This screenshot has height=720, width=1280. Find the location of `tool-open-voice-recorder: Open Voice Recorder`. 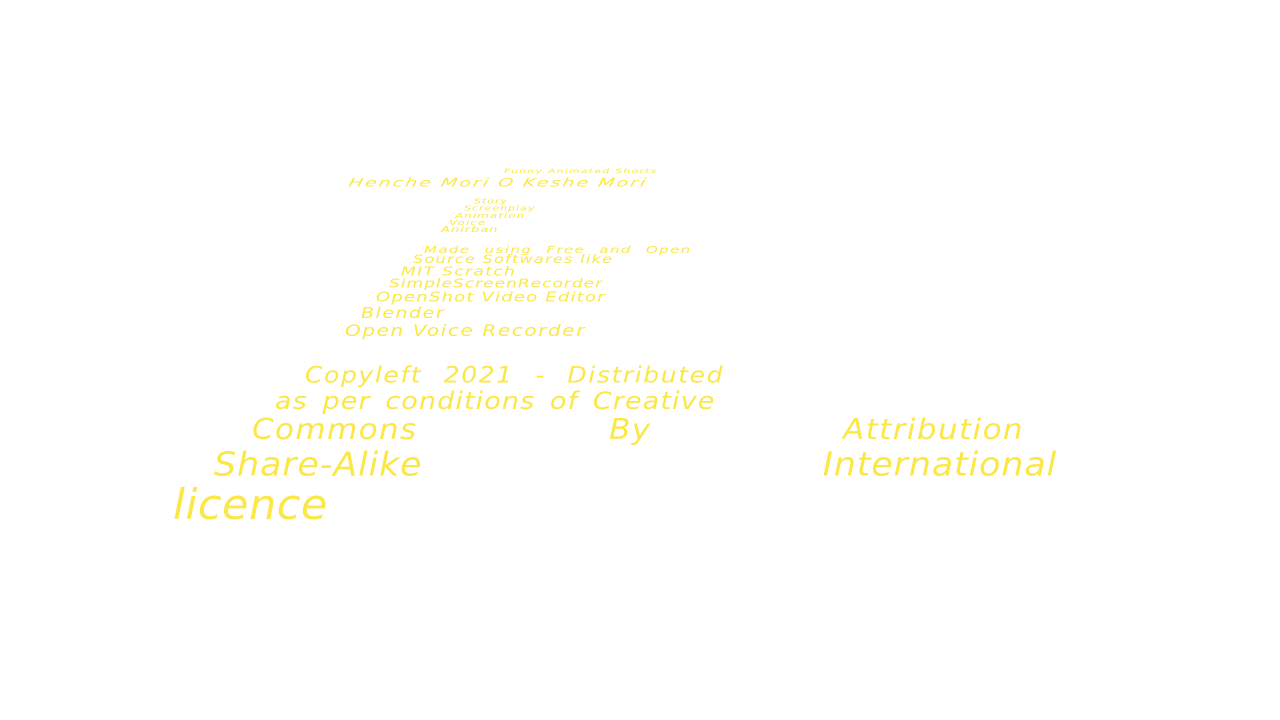

tool-open-voice-recorder: Open Voice Recorder is located at coordinates (466, 330).